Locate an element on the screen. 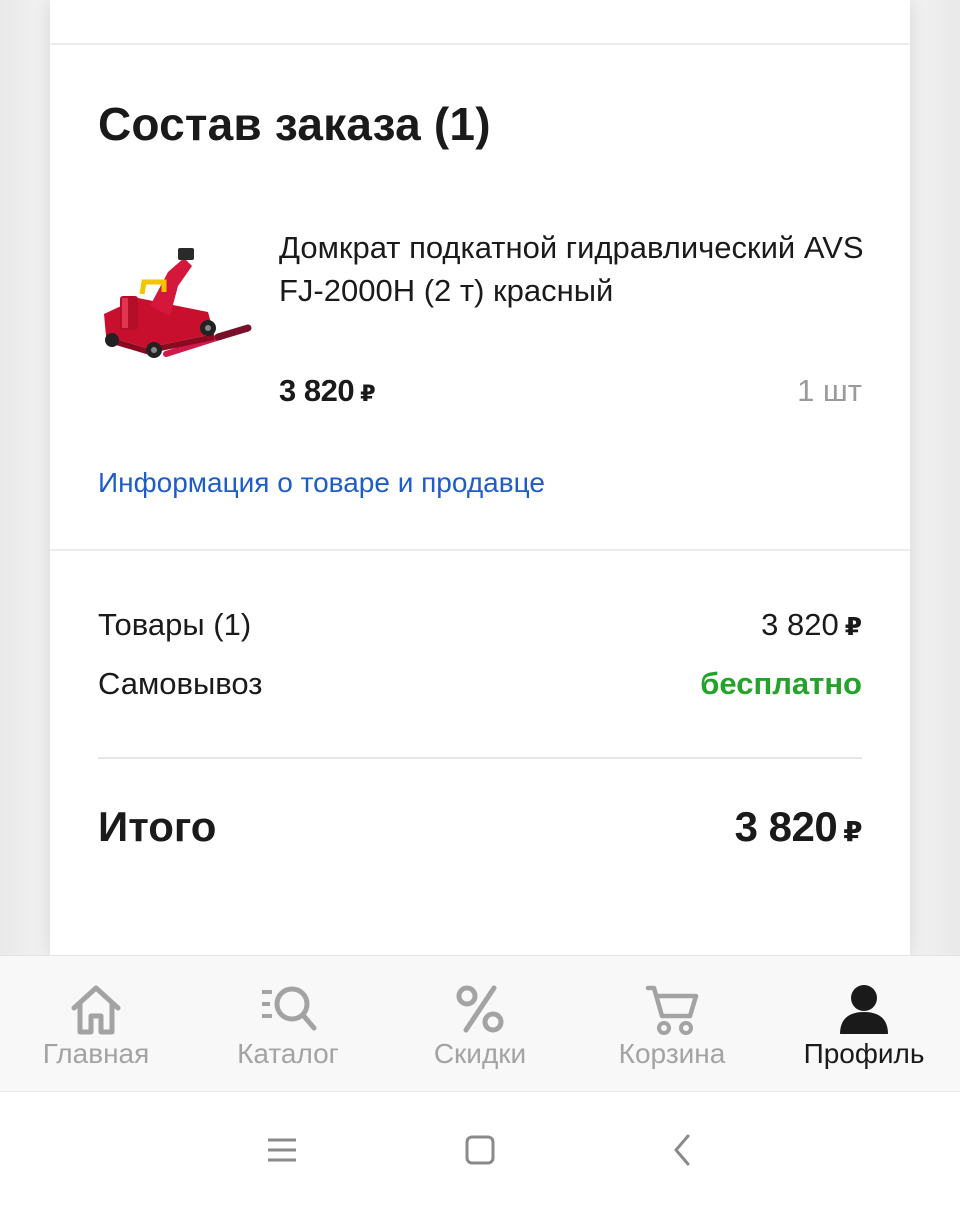  home-square-icon is located at coordinates (480, 1150).